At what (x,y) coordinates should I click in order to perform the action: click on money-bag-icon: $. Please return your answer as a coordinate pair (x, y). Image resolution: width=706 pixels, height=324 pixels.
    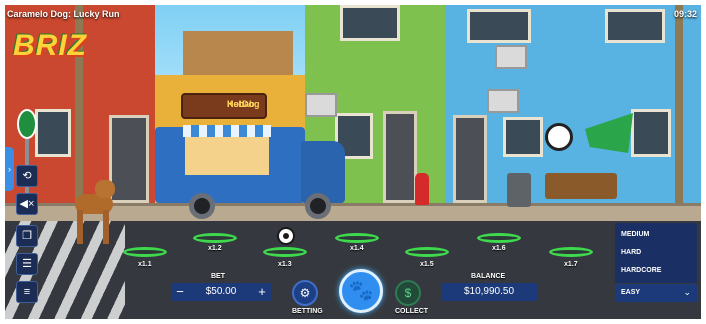
    Looking at the image, I should click on (408, 293).